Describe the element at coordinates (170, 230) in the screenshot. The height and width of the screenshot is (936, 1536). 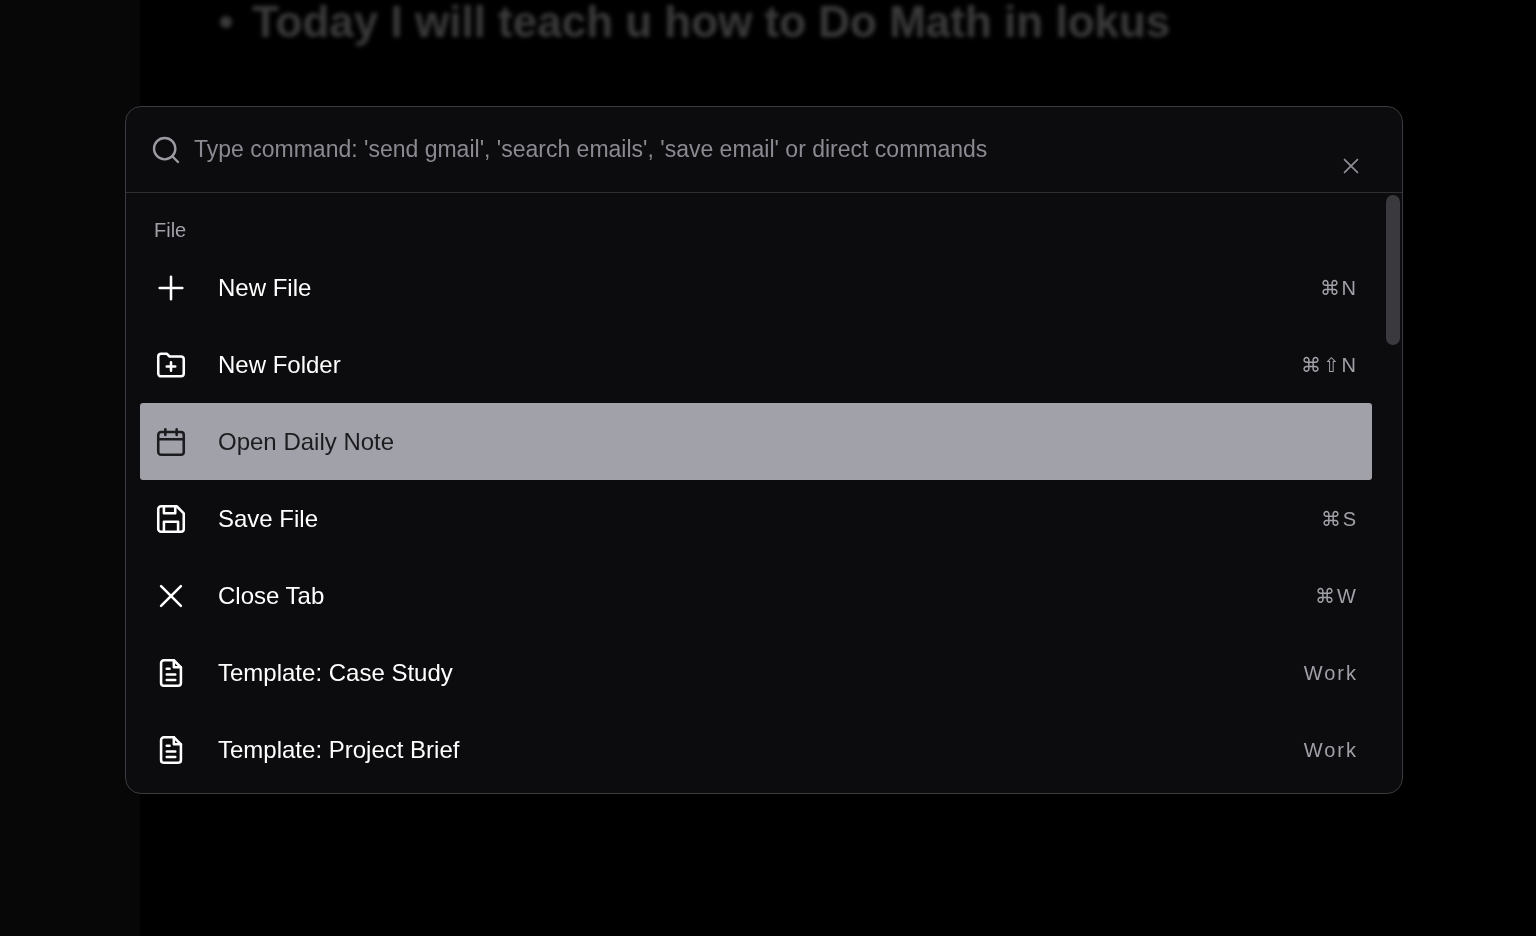
I see `section-label: File` at that location.